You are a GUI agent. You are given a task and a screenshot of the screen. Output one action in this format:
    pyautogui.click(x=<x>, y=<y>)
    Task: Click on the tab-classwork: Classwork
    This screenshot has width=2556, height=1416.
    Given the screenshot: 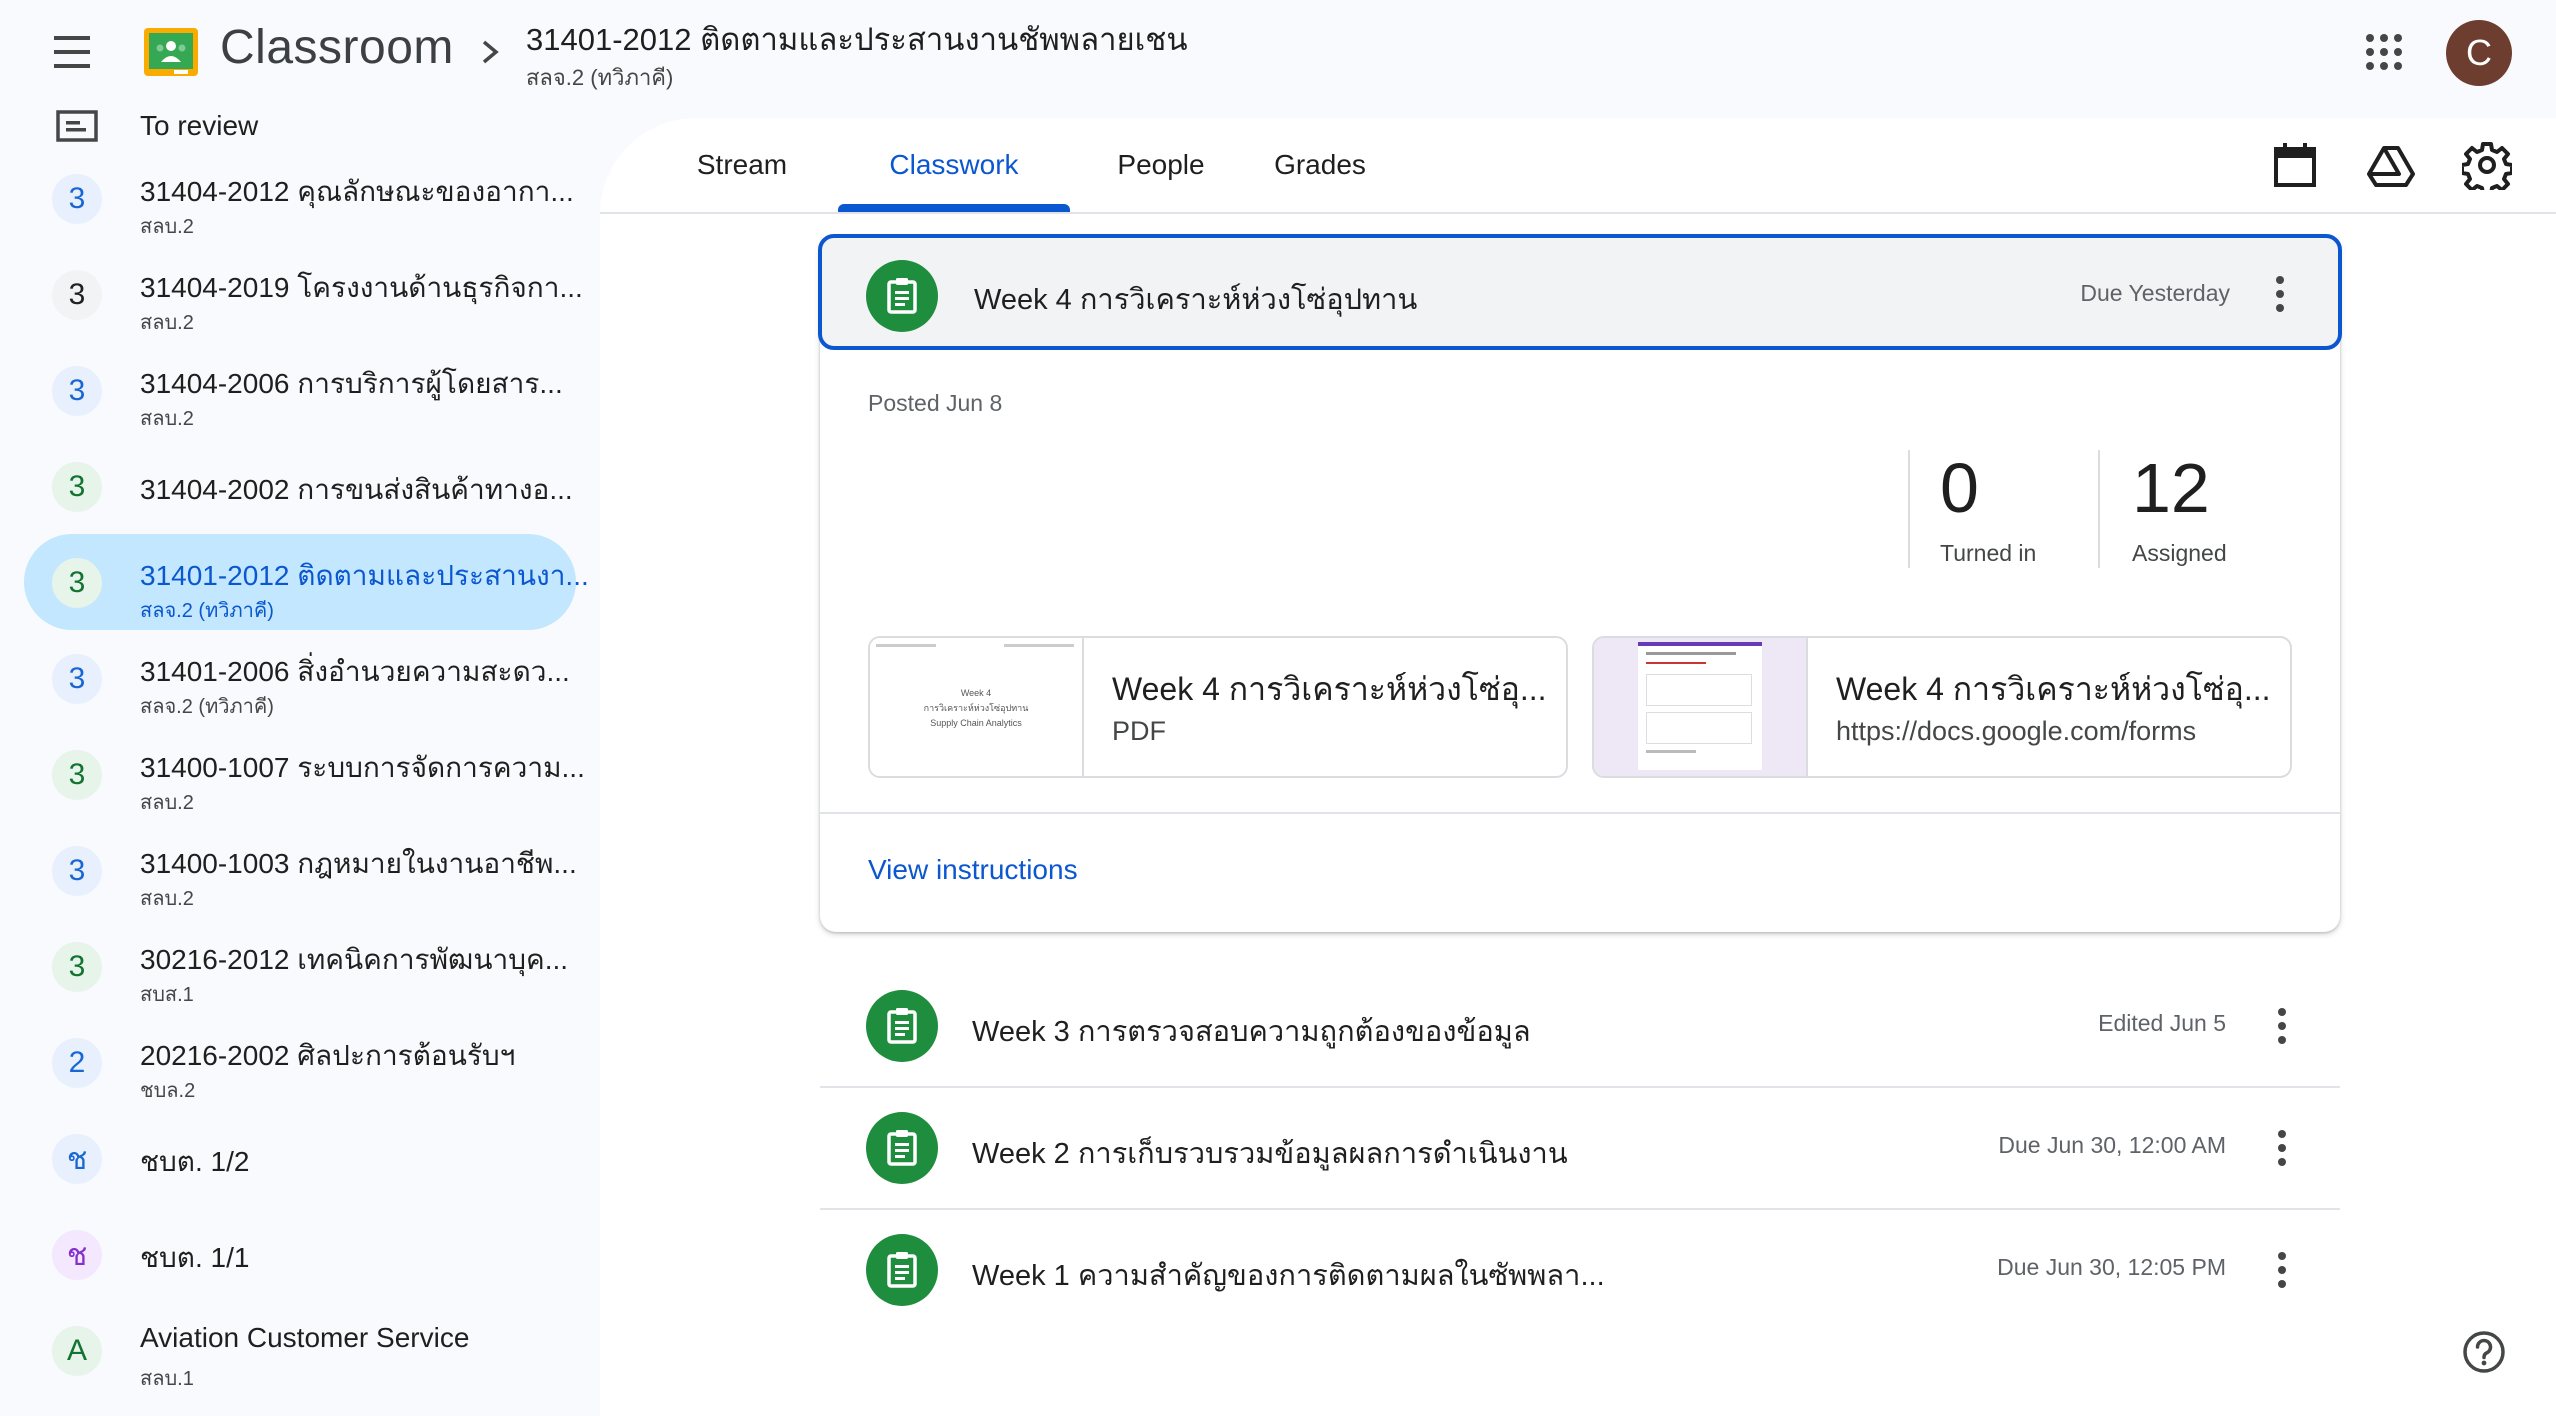 What is the action you would take?
    pyautogui.click(x=954, y=165)
    